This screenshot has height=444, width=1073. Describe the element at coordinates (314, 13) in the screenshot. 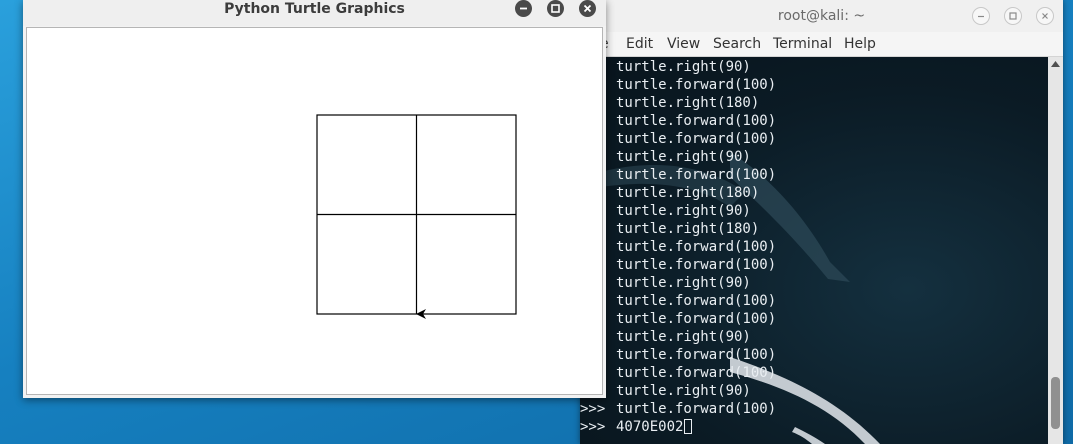

I see `turtle-titlebar: Python Turtle Graphics` at that location.